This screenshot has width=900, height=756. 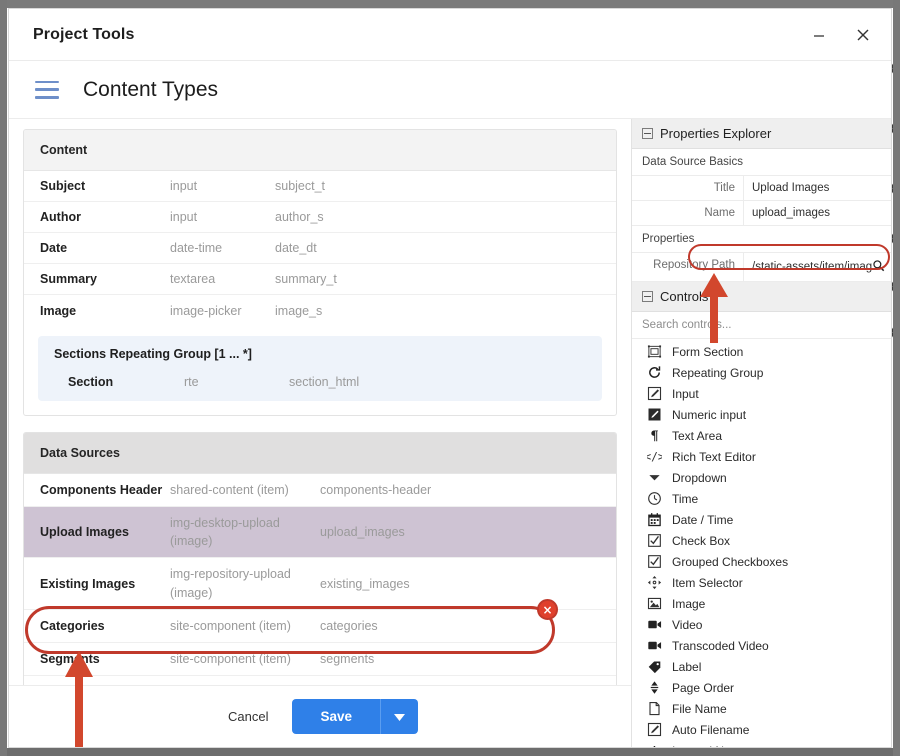 I want to click on cancel-button: Cancel, so click(x=248, y=716).